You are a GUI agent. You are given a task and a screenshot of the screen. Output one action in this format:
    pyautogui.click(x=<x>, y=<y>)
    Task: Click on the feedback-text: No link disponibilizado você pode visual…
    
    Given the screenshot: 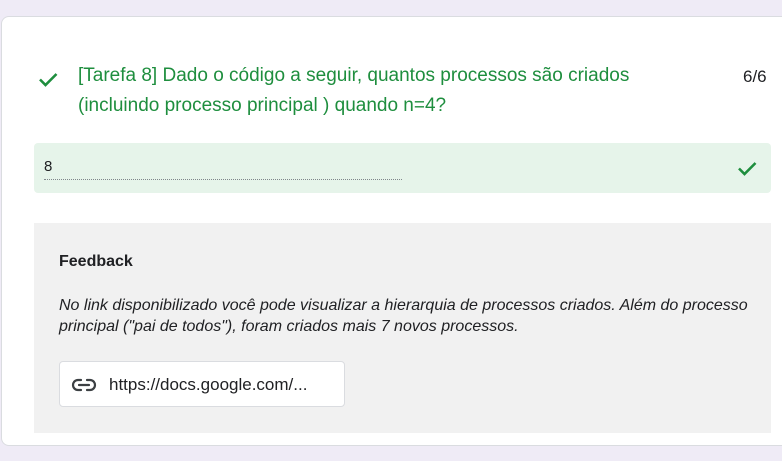 What is the action you would take?
    pyautogui.click(x=403, y=316)
    